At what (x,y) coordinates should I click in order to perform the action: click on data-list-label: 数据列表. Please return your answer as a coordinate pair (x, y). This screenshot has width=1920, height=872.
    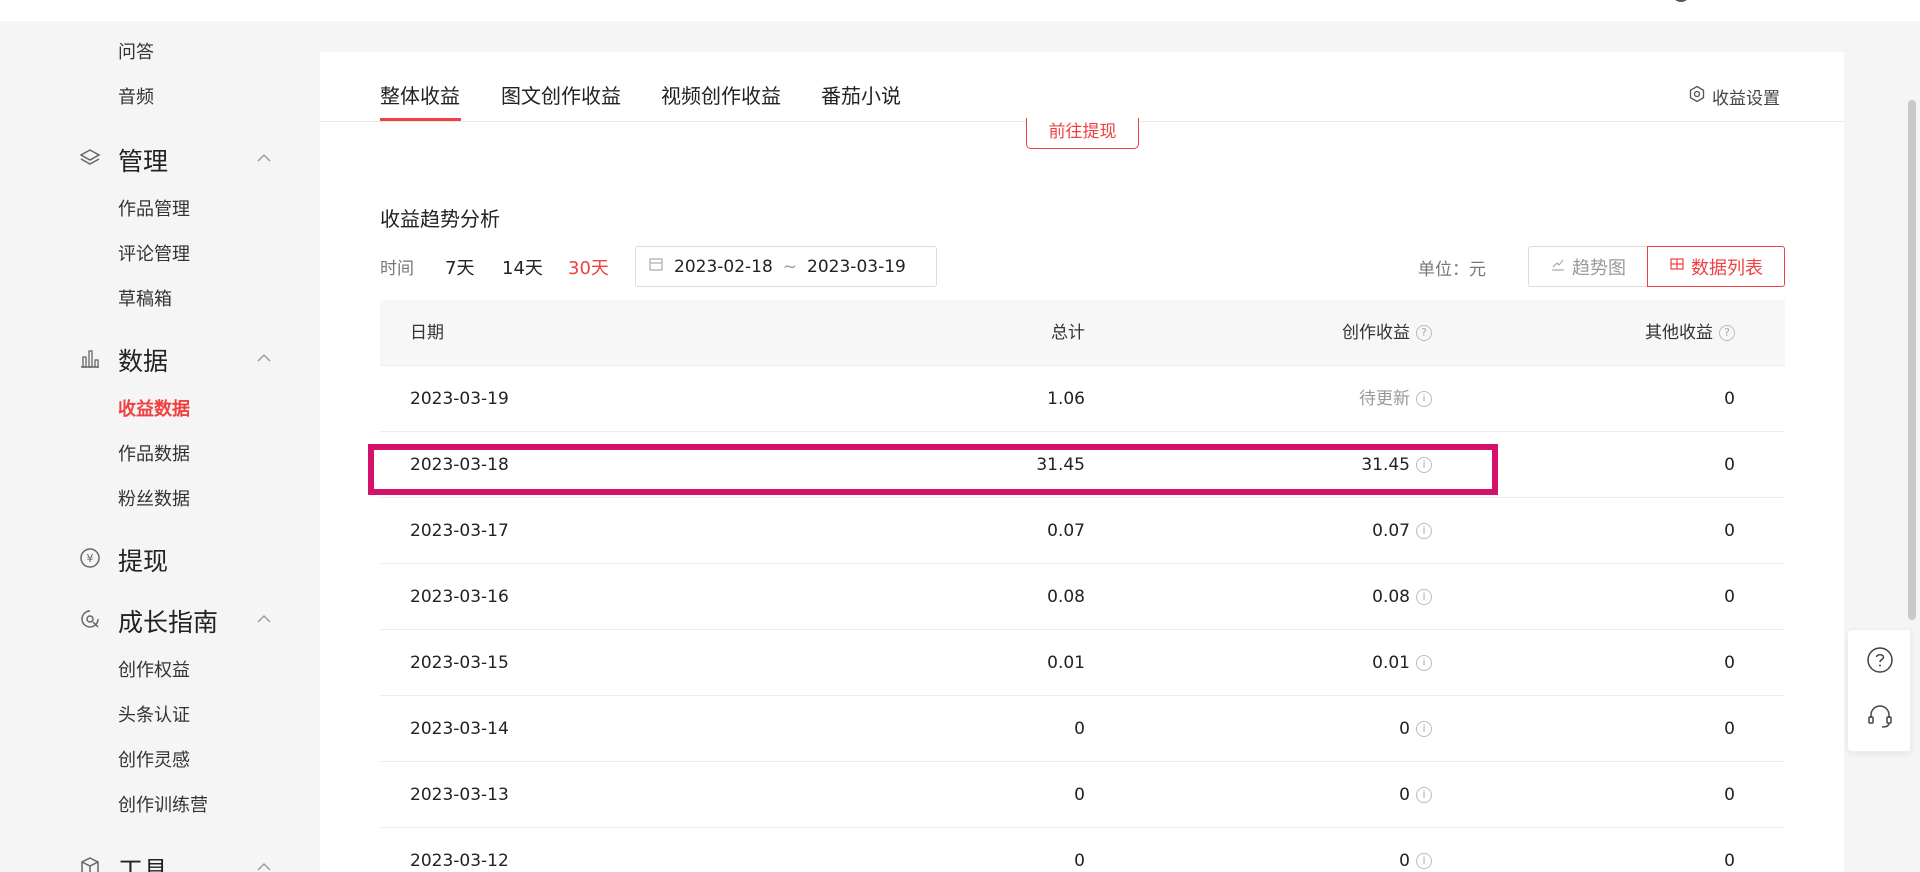
    Looking at the image, I should click on (1727, 268).